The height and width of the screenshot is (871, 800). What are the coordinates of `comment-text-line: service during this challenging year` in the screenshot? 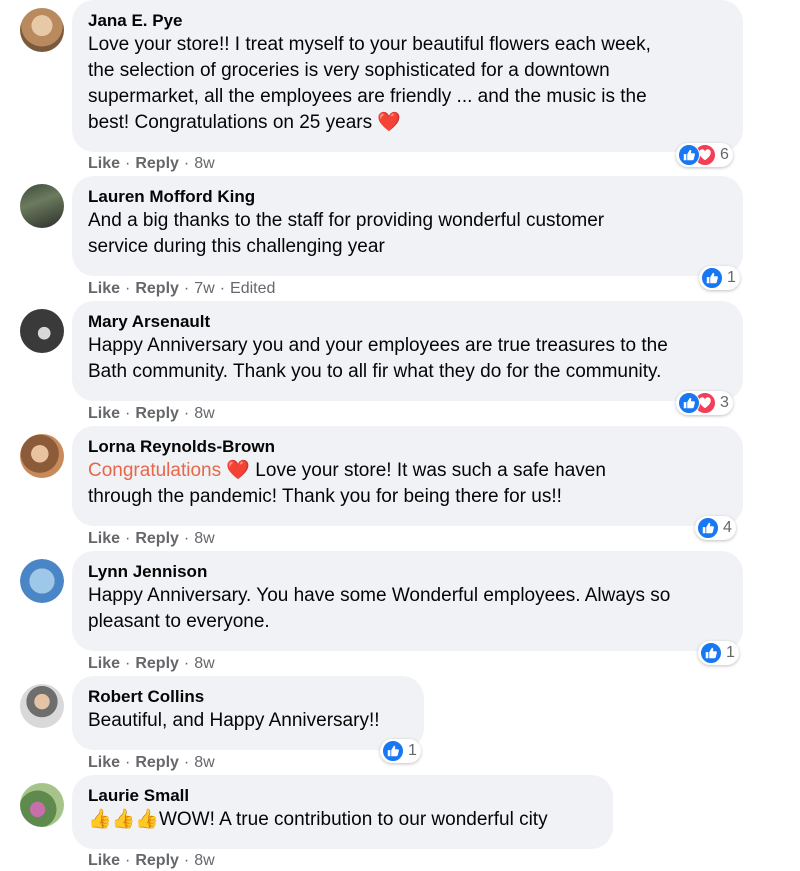 It's located at (236, 246).